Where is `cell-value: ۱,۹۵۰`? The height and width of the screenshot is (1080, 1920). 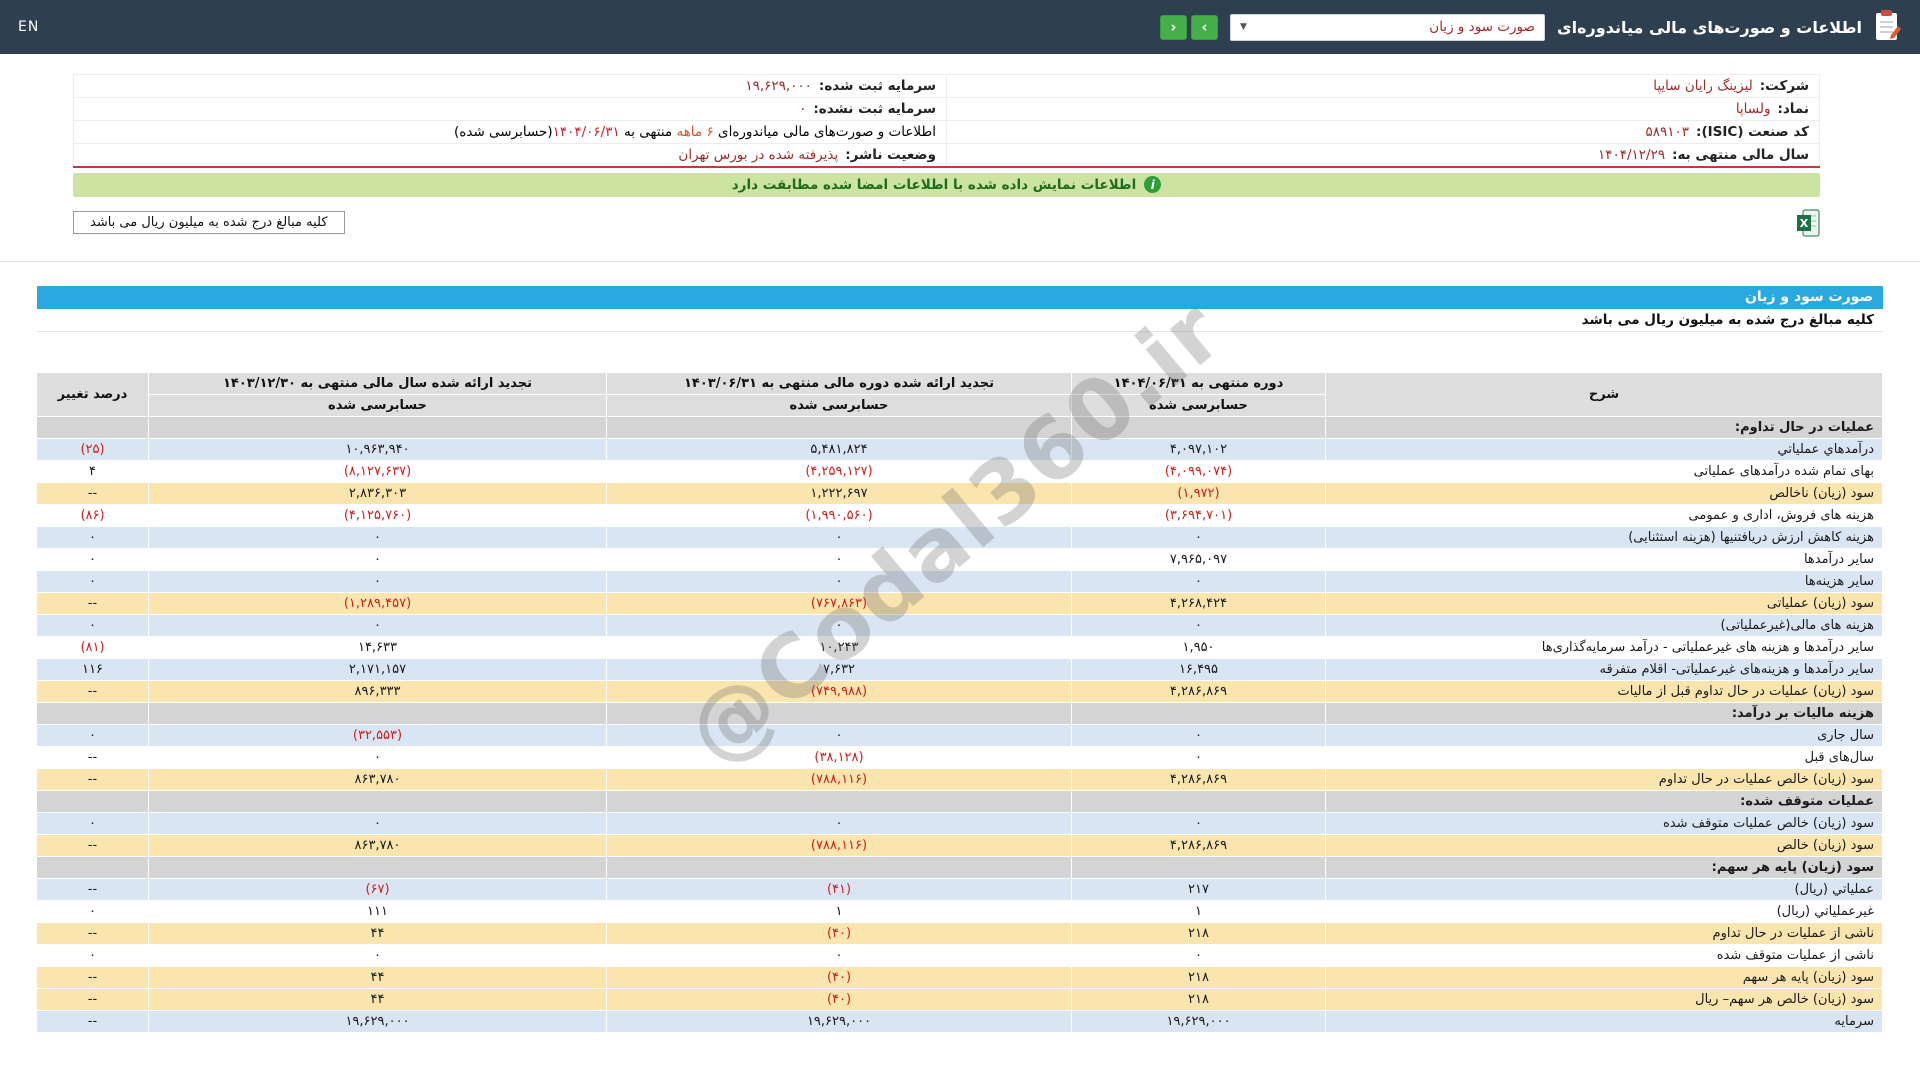
cell-value: ۱,۹۵۰ is located at coordinates (1198, 647).